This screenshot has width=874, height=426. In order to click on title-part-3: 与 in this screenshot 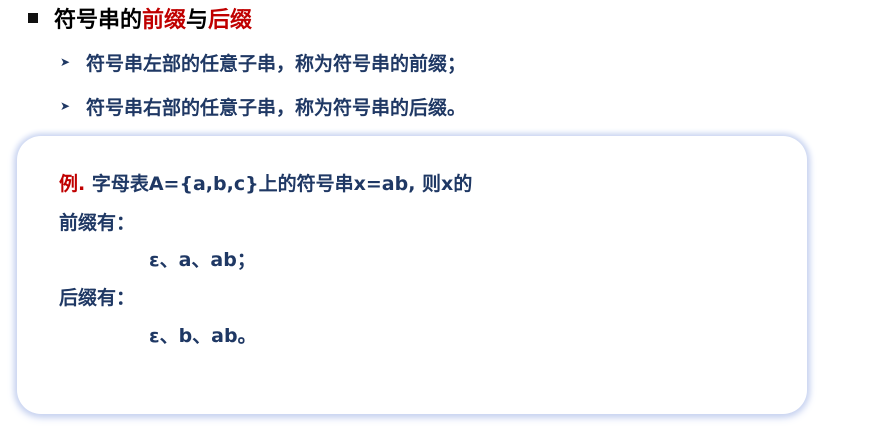, I will do `click(197, 20)`.